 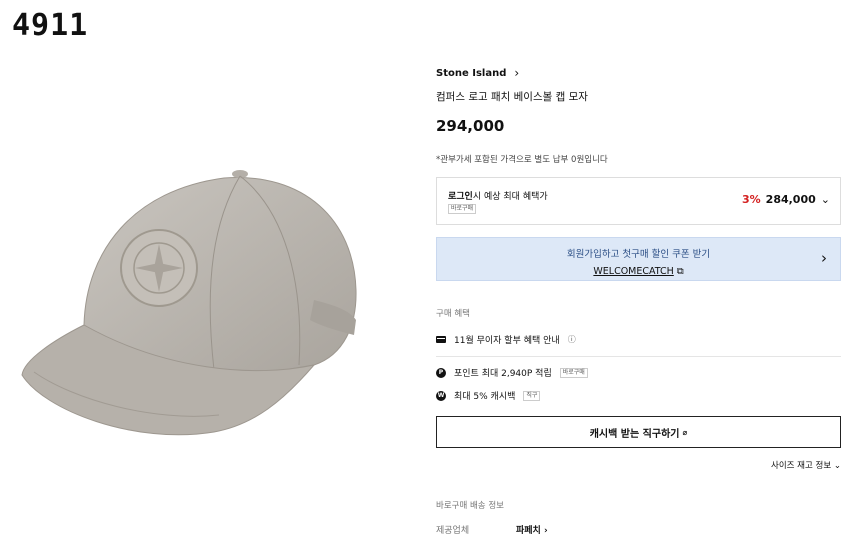 What do you see at coordinates (453, 314) in the screenshot?
I see `purchase-benefits-title: 구매 혜택` at bounding box center [453, 314].